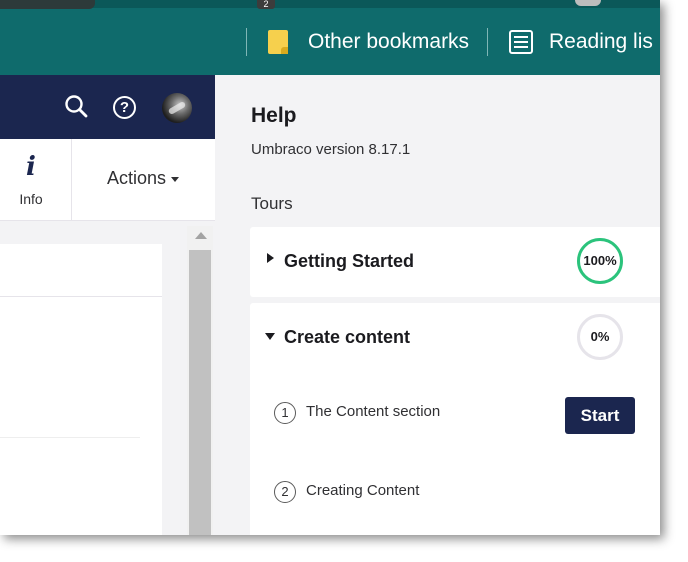  I want to click on search-icon, so click(77, 107).